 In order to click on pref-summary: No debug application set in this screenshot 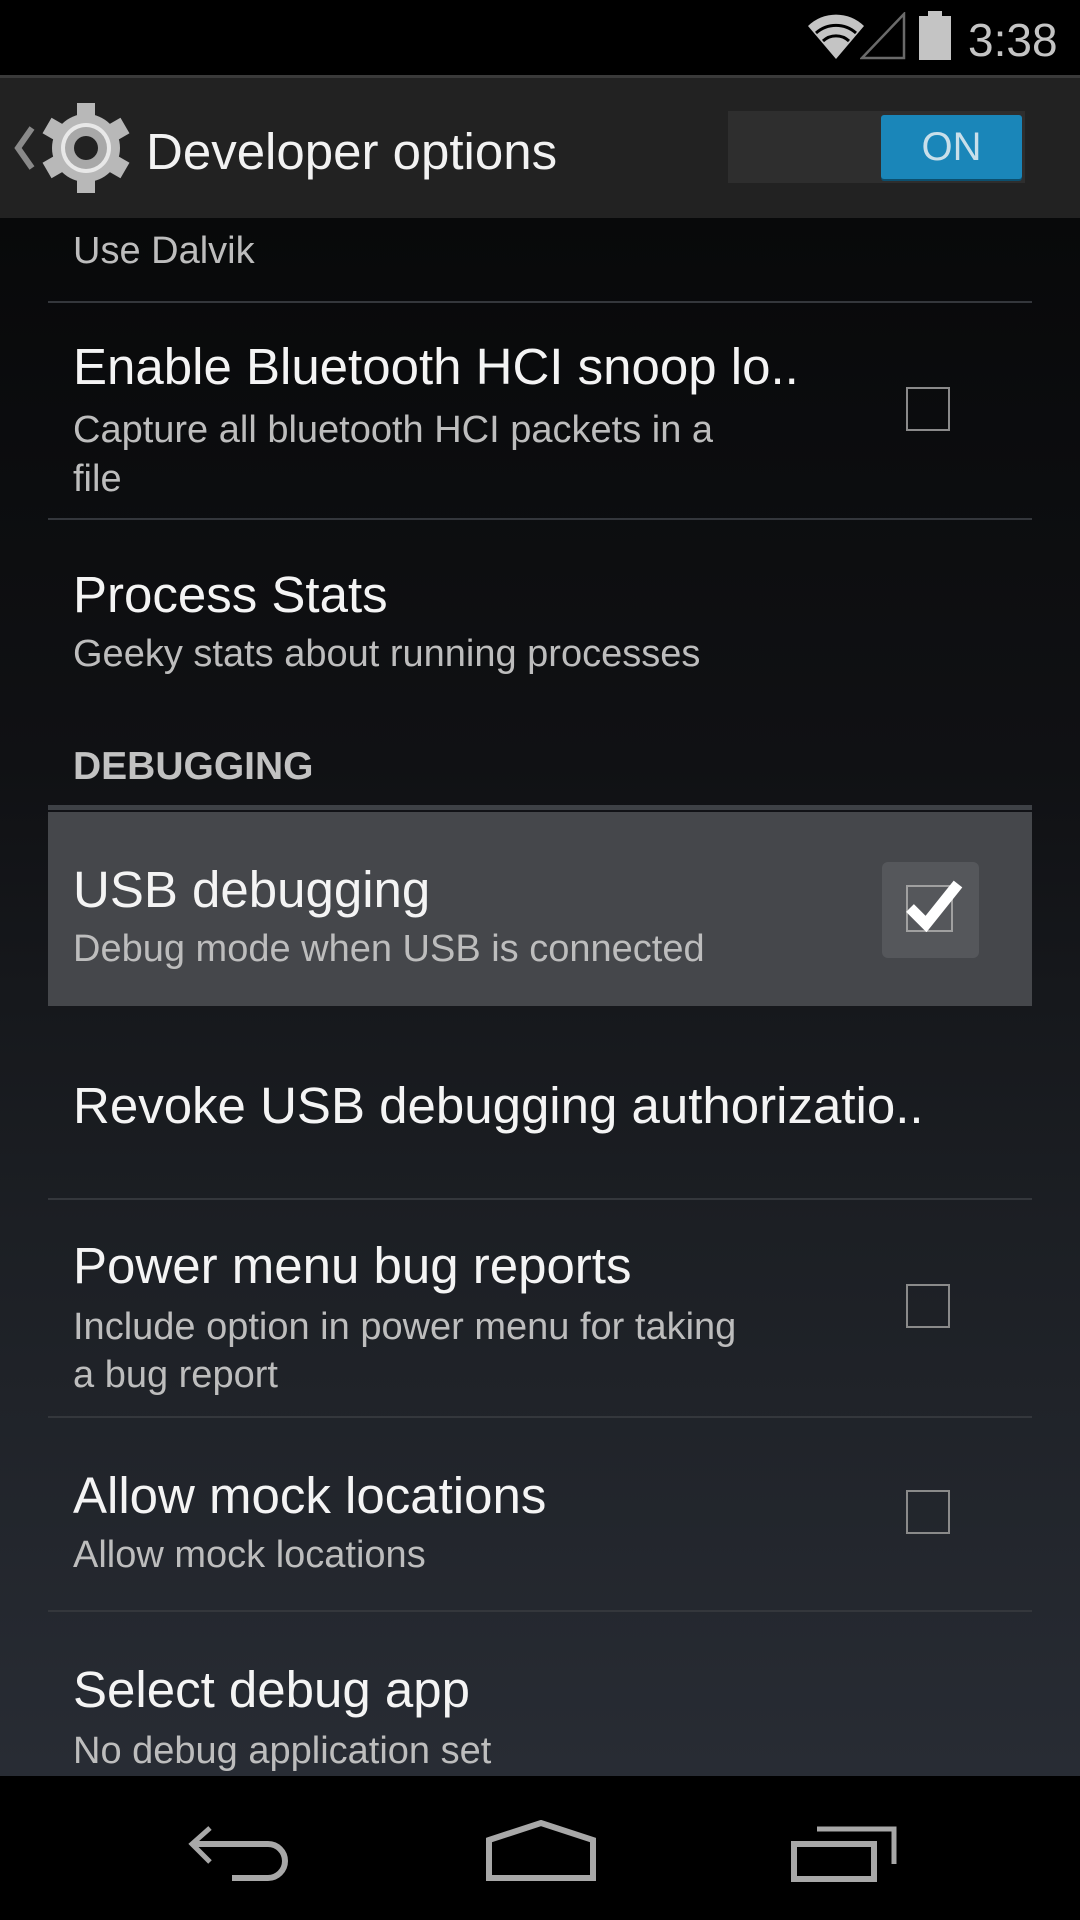, I will do `click(282, 1751)`.